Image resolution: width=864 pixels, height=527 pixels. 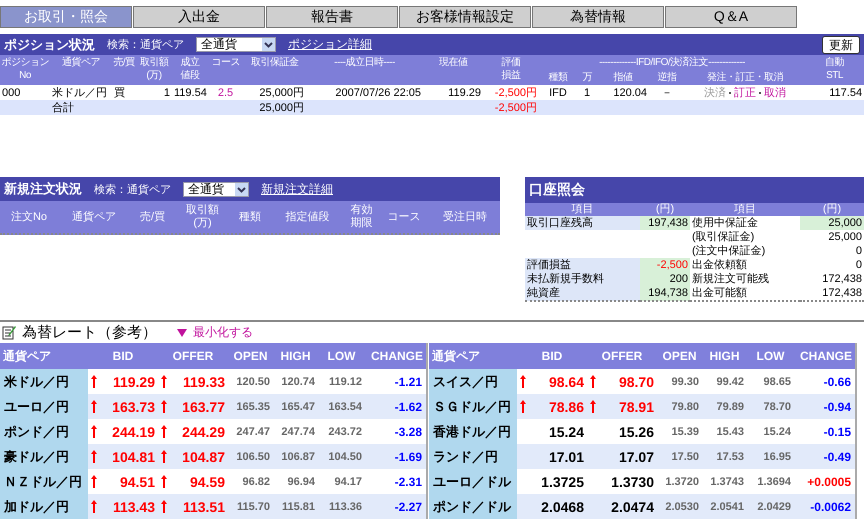 What do you see at coordinates (44, 481) in the screenshot?
I see `table-cell: ＮＺドル／円` at bounding box center [44, 481].